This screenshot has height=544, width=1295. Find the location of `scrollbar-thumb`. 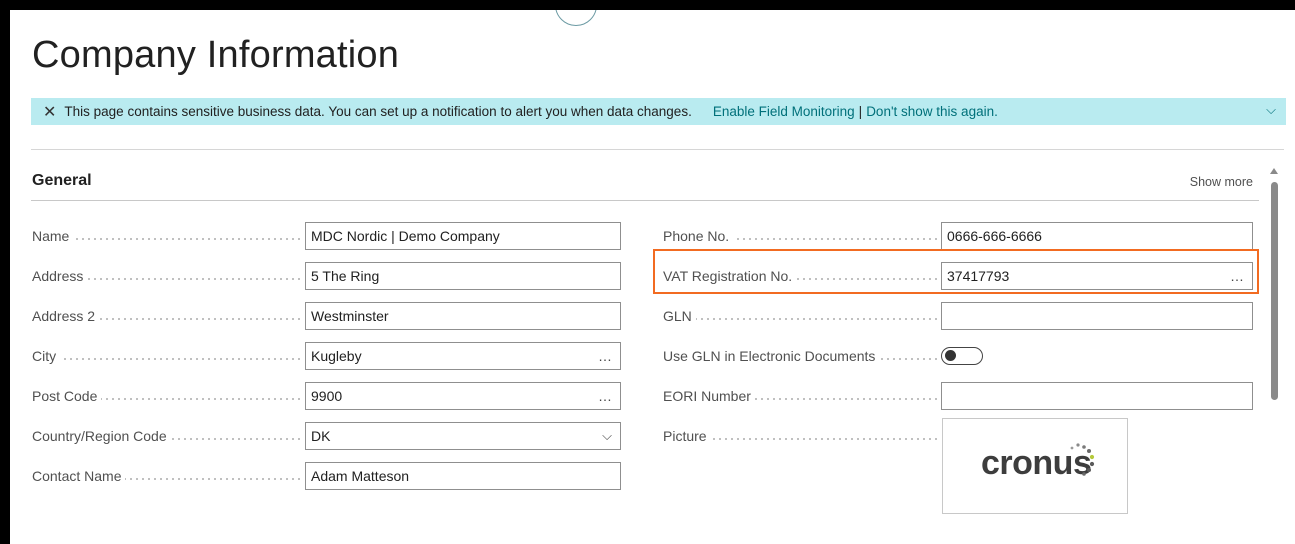

scrollbar-thumb is located at coordinates (1274, 291).